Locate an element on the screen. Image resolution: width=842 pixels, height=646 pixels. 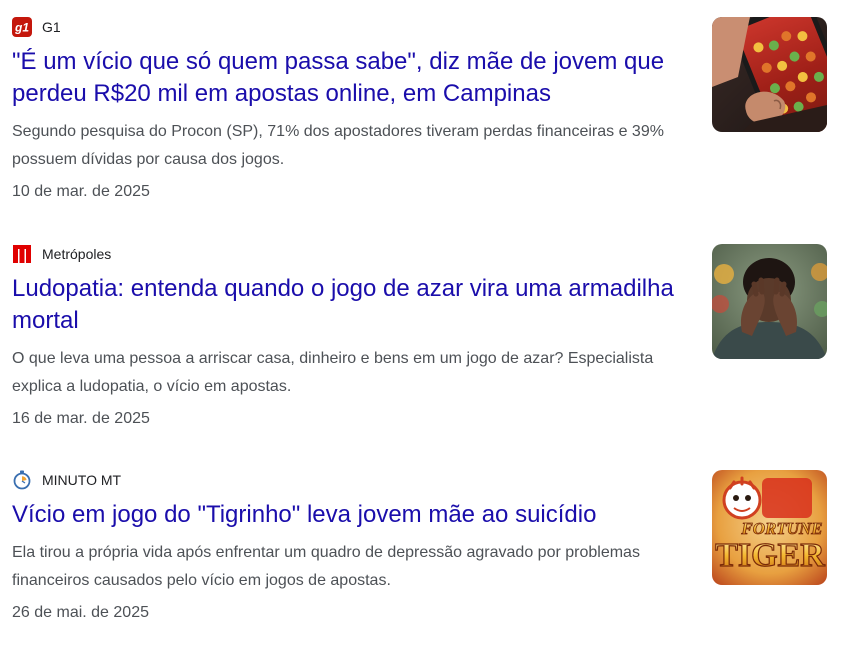
news-source: MINUTO MT is located at coordinates (419, 480).